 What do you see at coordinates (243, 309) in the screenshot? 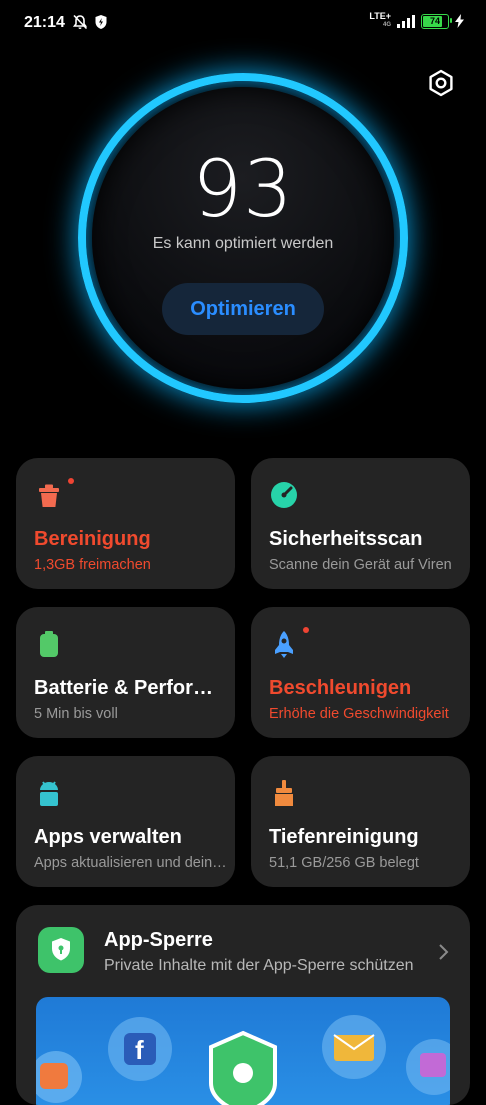
I see `optimize-button: Optimieren` at bounding box center [243, 309].